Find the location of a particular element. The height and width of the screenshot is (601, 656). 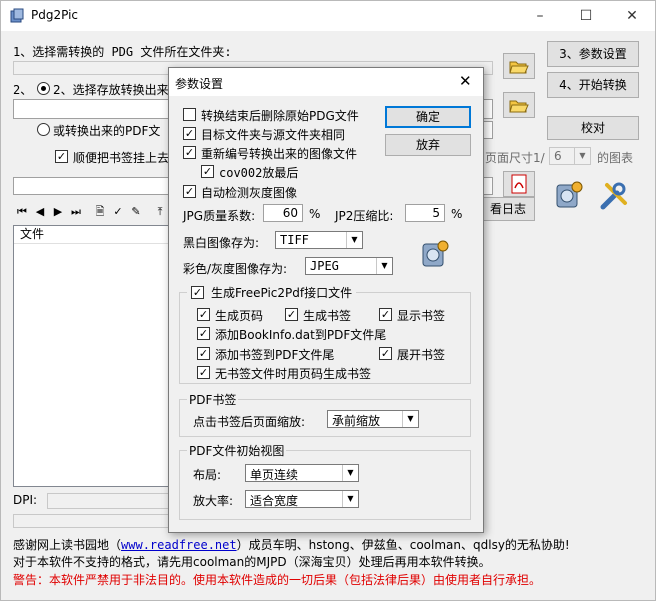

progress-bar is located at coordinates (93, 521).